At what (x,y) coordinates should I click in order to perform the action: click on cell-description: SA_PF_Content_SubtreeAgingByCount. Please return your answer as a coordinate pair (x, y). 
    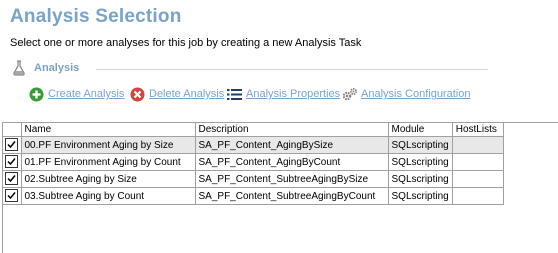
    Looking at the image, I should click on (292, 196).